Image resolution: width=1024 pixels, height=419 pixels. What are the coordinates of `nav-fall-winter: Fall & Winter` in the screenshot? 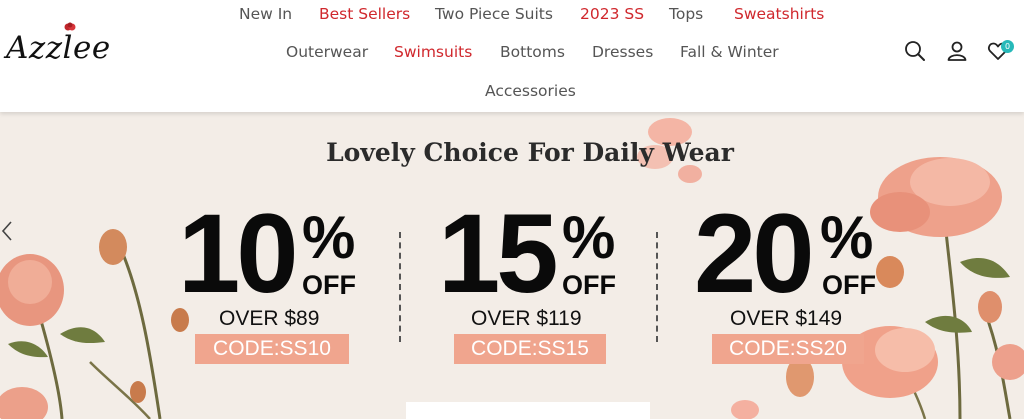 It's located at (729, 52).